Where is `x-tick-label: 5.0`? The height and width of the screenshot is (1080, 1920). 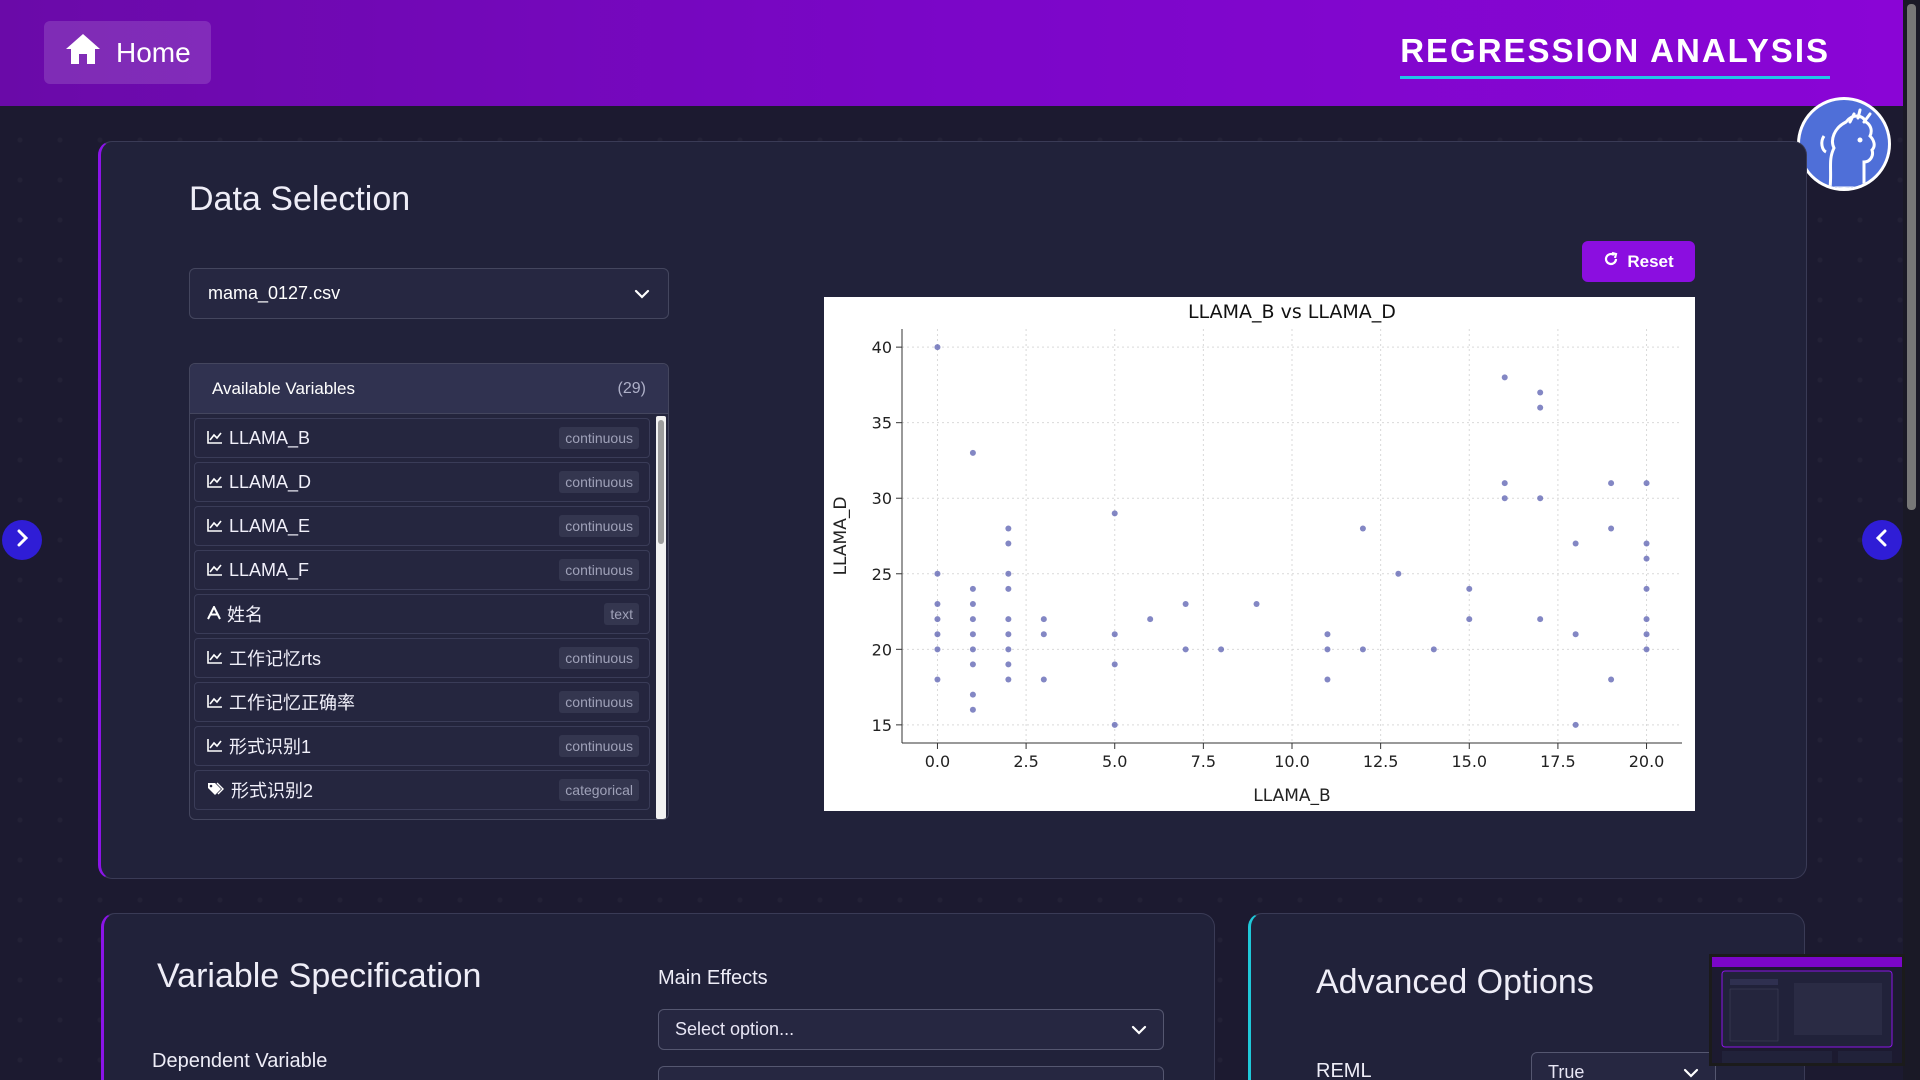 x-tick-label: 5.0 is located at coordinates (1114, 761).